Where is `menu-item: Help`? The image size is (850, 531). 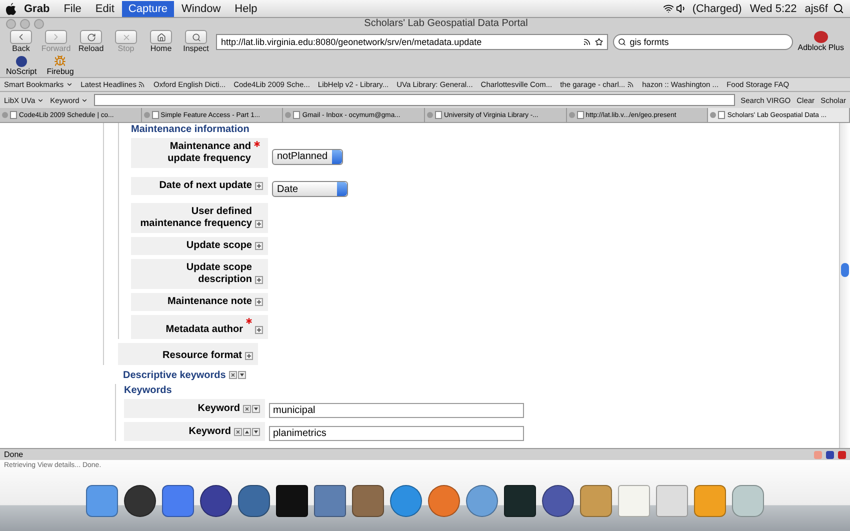
menu-item: Help is located at coordinates (246, 8).